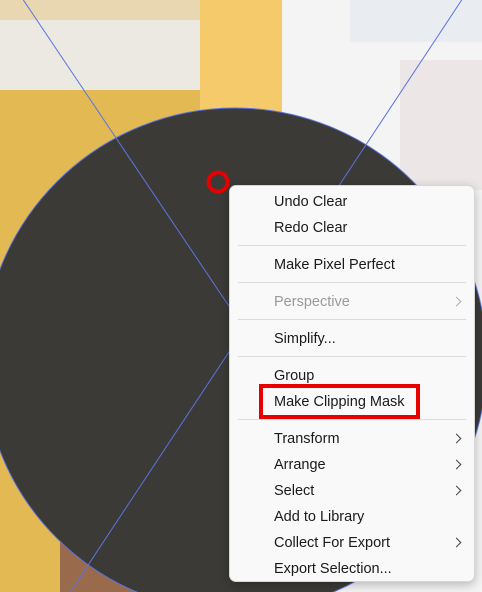 This screenshot has width=482, height=592. Describe the element at coordinates (319, 517) in the screenshot. I see `menu-item-add-to-library: Add to Library` at that location.